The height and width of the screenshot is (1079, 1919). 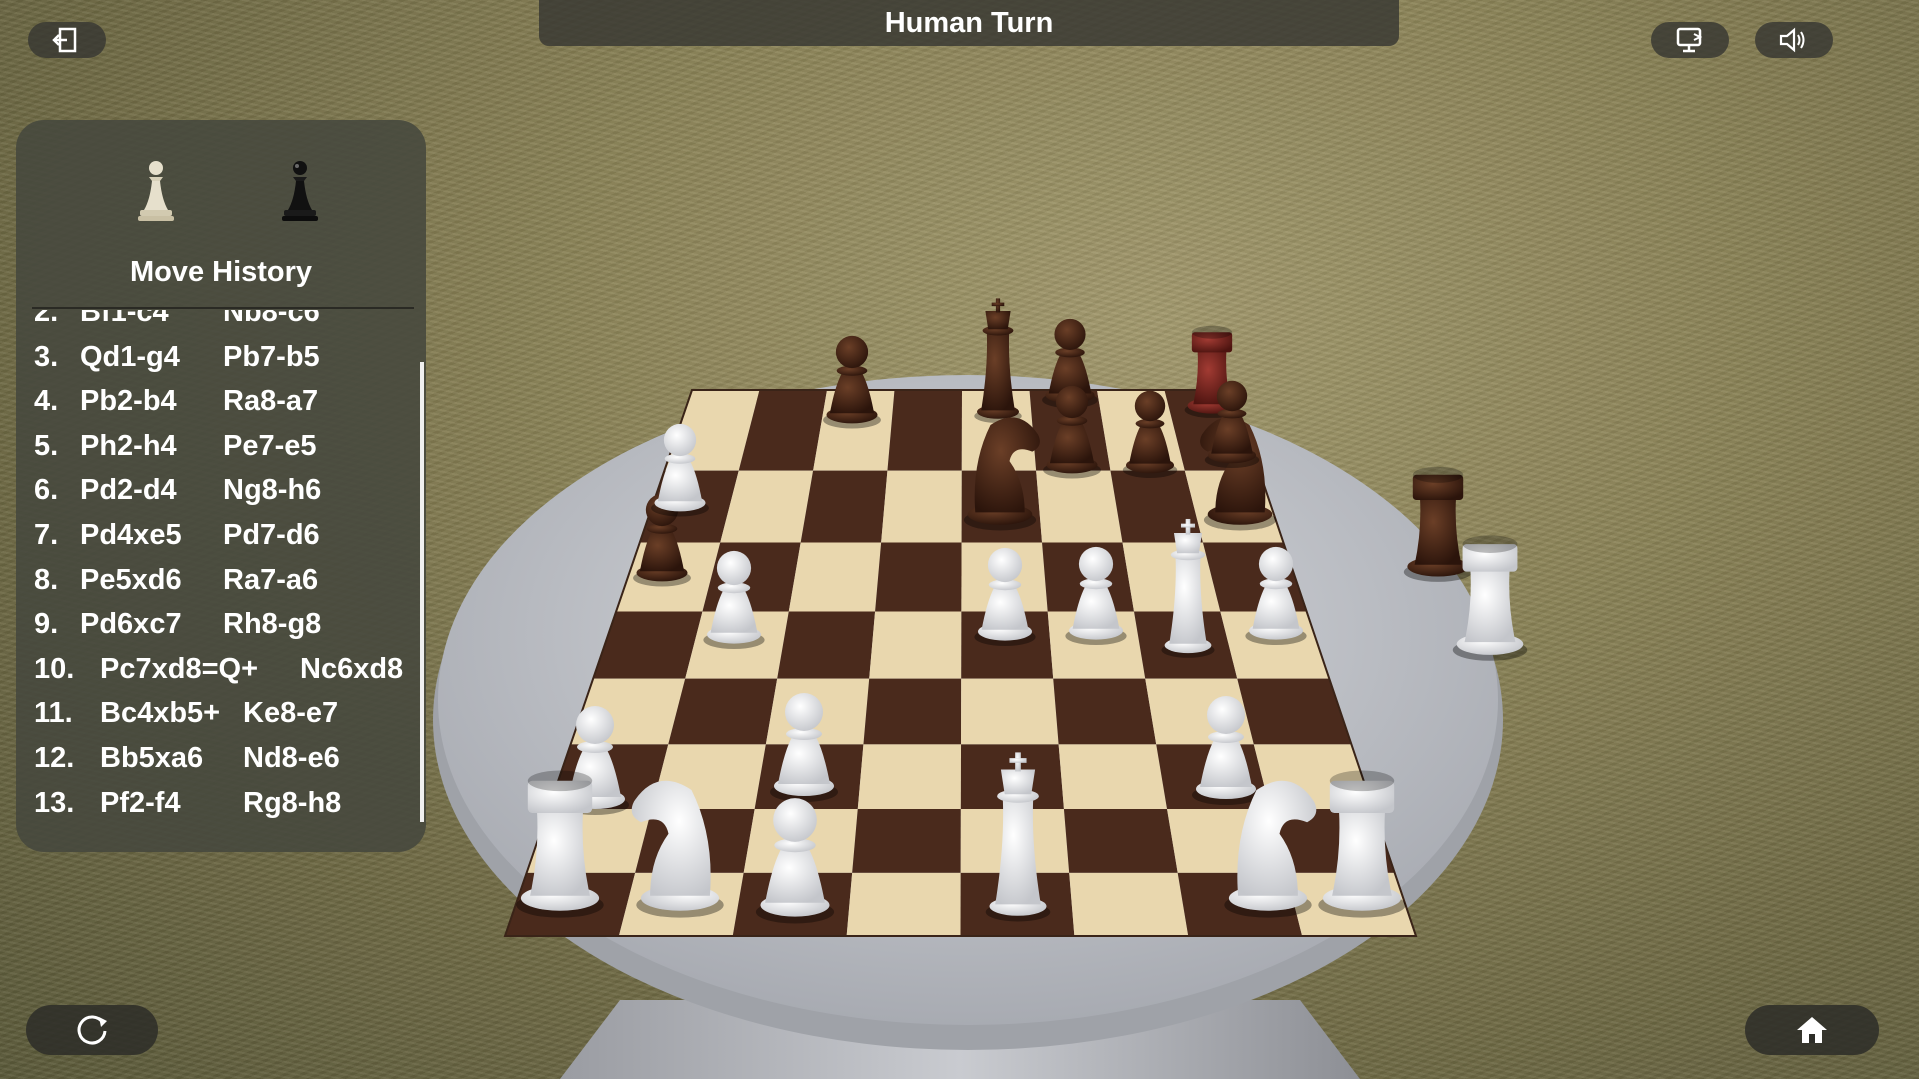 I want to click on move-history-scrollbar, so click(x=422, y=592).